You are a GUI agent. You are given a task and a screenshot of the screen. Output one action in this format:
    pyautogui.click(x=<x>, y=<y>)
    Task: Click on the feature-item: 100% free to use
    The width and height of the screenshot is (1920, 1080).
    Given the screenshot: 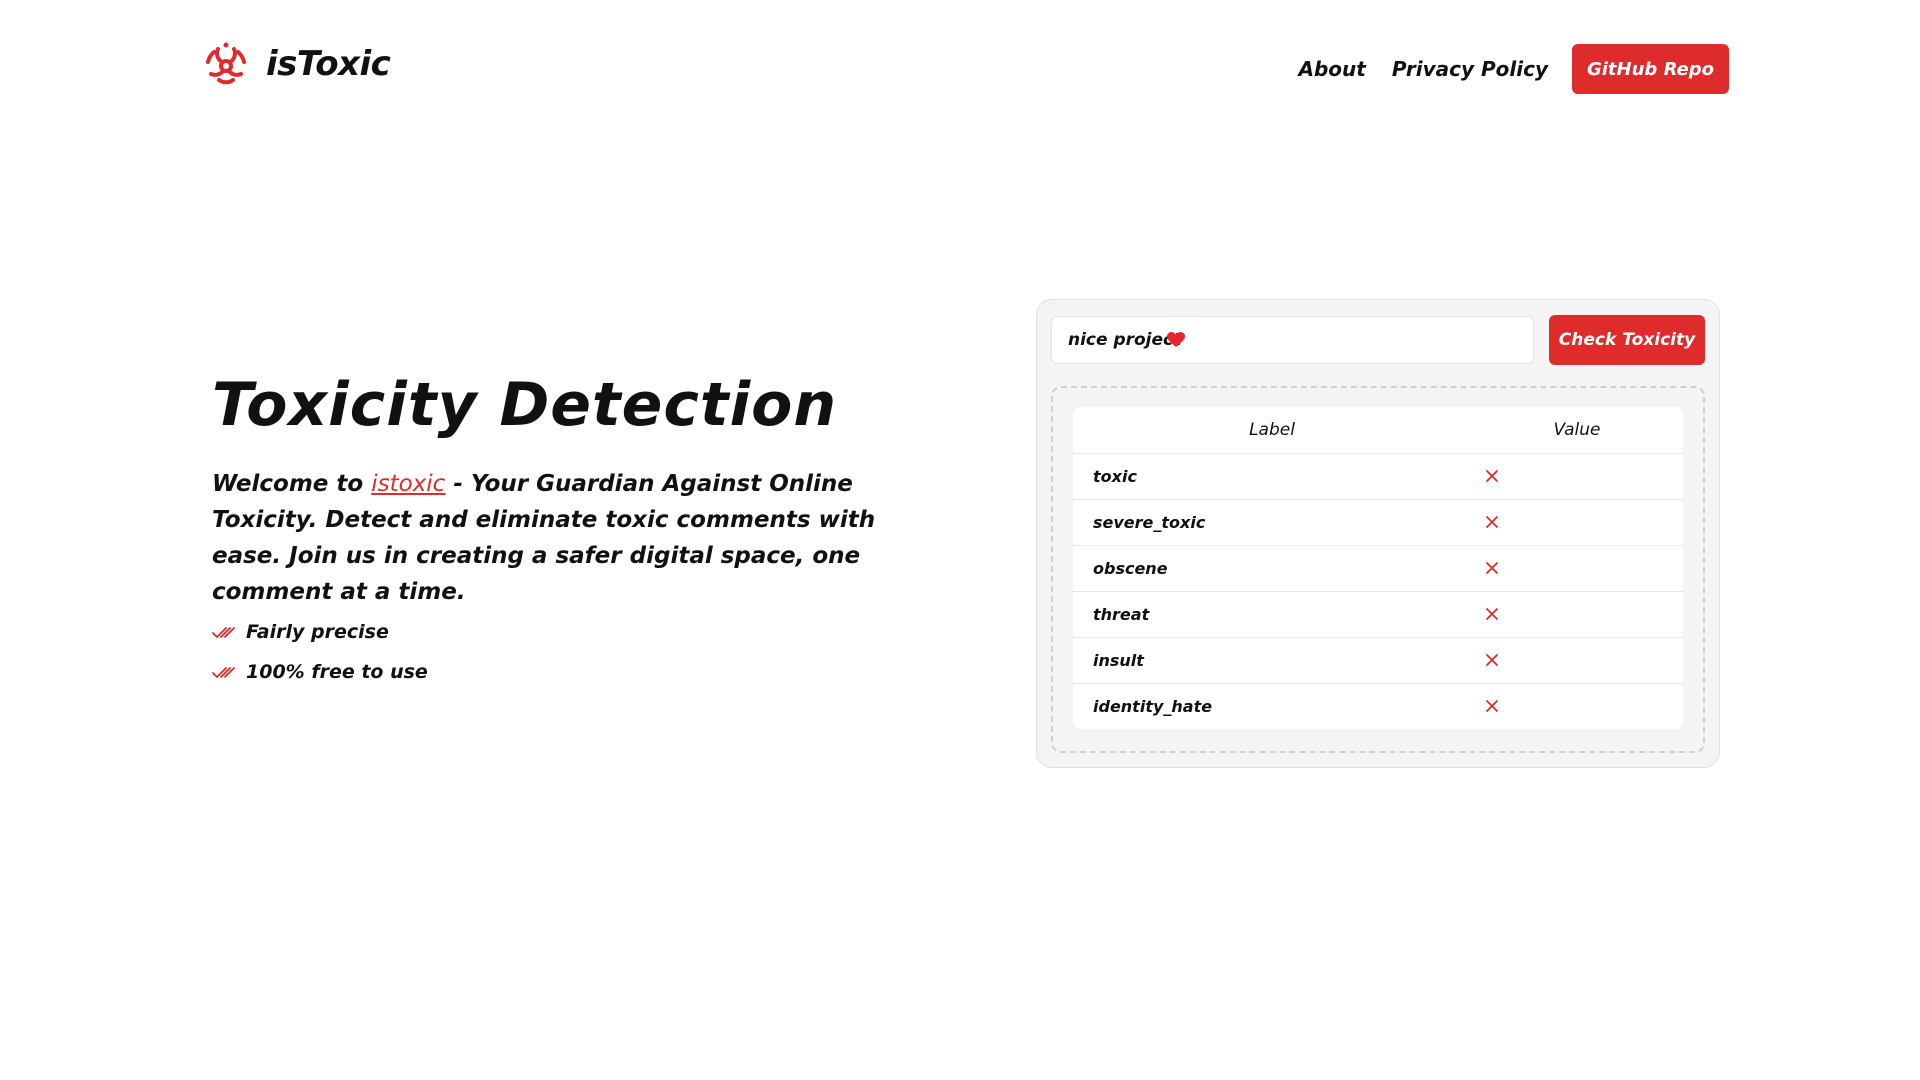 What is the action you would take?
    pyautogui.click(x=320, y=672)
    